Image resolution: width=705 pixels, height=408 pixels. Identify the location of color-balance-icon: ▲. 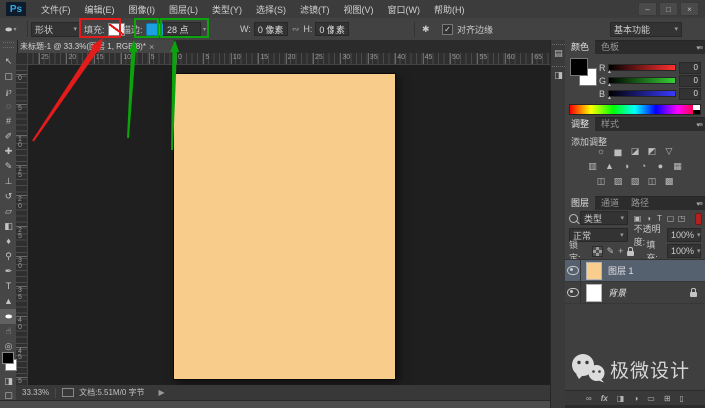
(610, 166).